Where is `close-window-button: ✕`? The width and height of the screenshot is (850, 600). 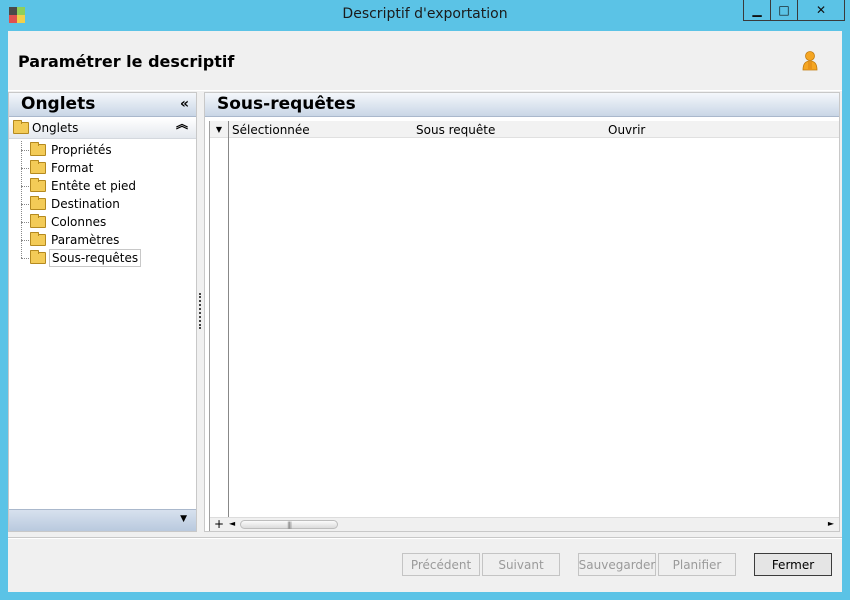 close-window-button: ✕ is located at coordinates (821, 10).